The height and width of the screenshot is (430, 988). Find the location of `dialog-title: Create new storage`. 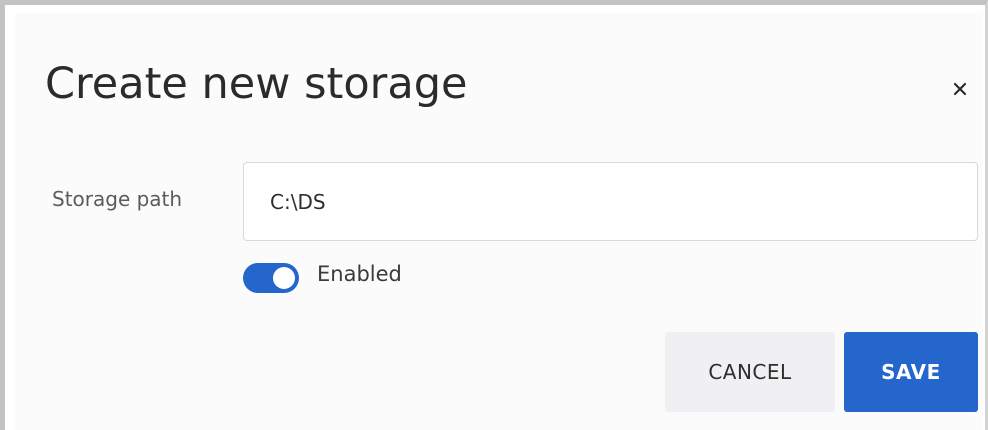

dialog-title: Create new storage is located at coordinates (256, 84).